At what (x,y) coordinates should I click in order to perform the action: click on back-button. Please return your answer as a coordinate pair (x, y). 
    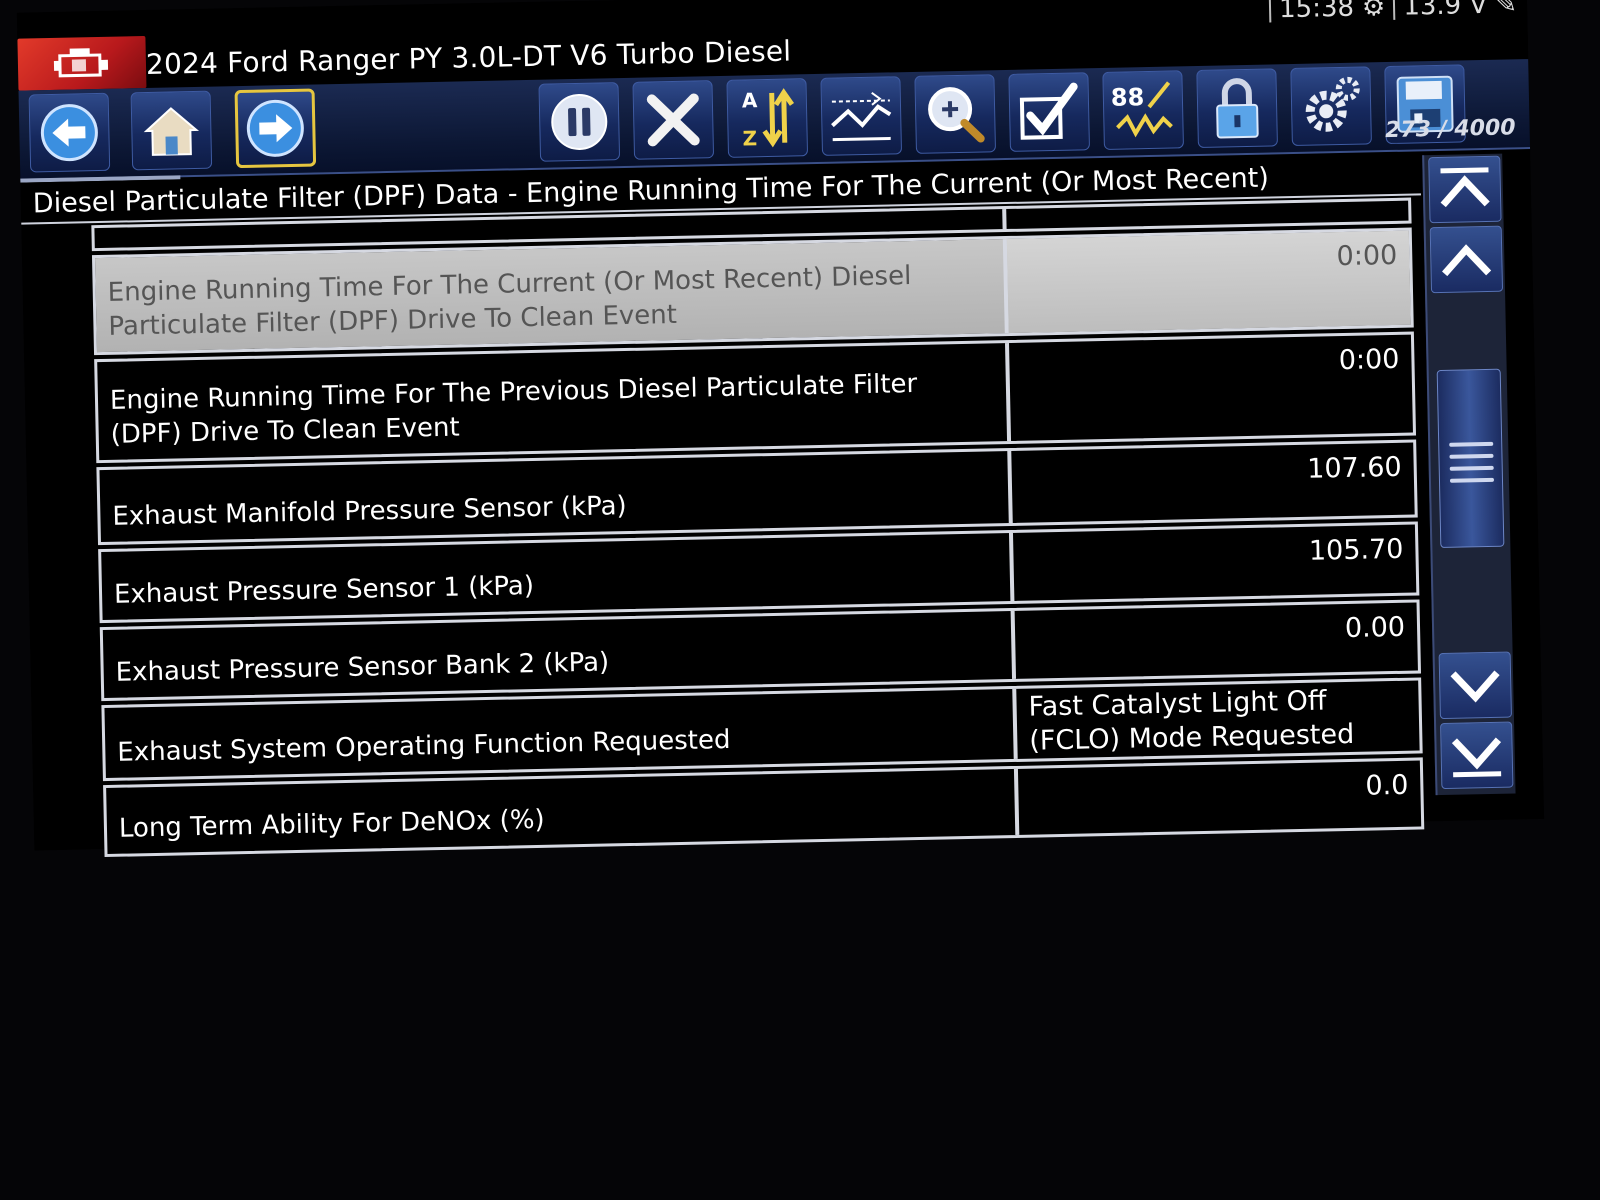
    Looking at the image, I should click on (69, 132).